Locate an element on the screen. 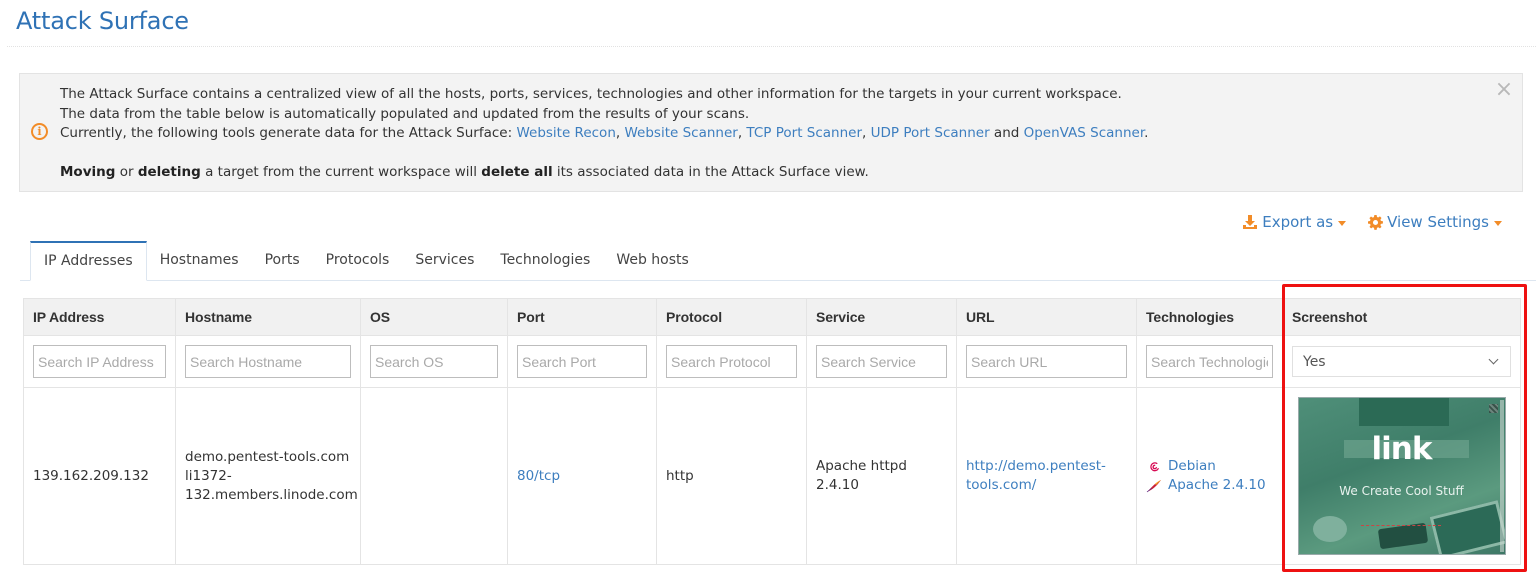 The width and height of the screenshot is (1536, 579). info-circle-icon: i is located at coordinates (39, 131).